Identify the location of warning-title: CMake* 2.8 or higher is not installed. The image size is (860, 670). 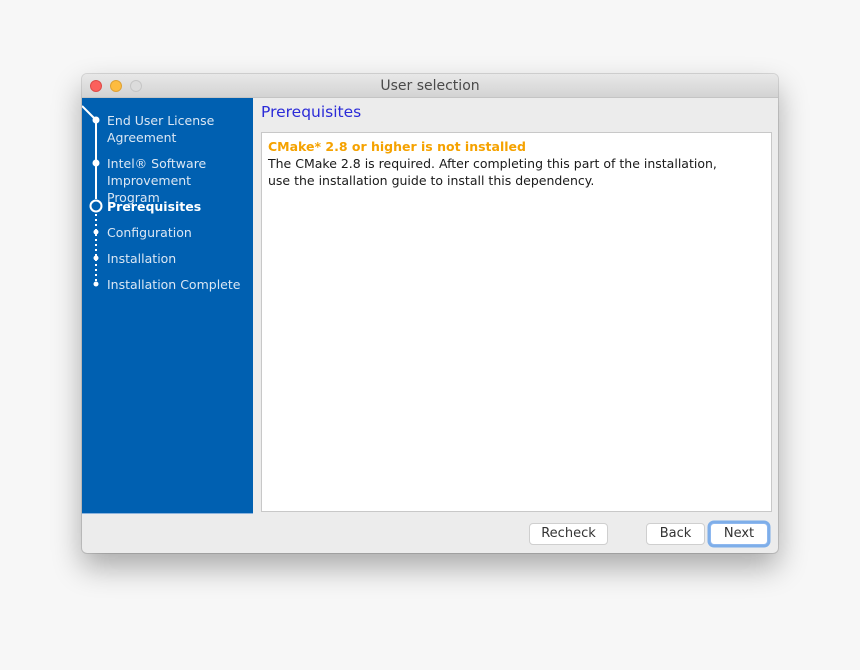
(397, 146).